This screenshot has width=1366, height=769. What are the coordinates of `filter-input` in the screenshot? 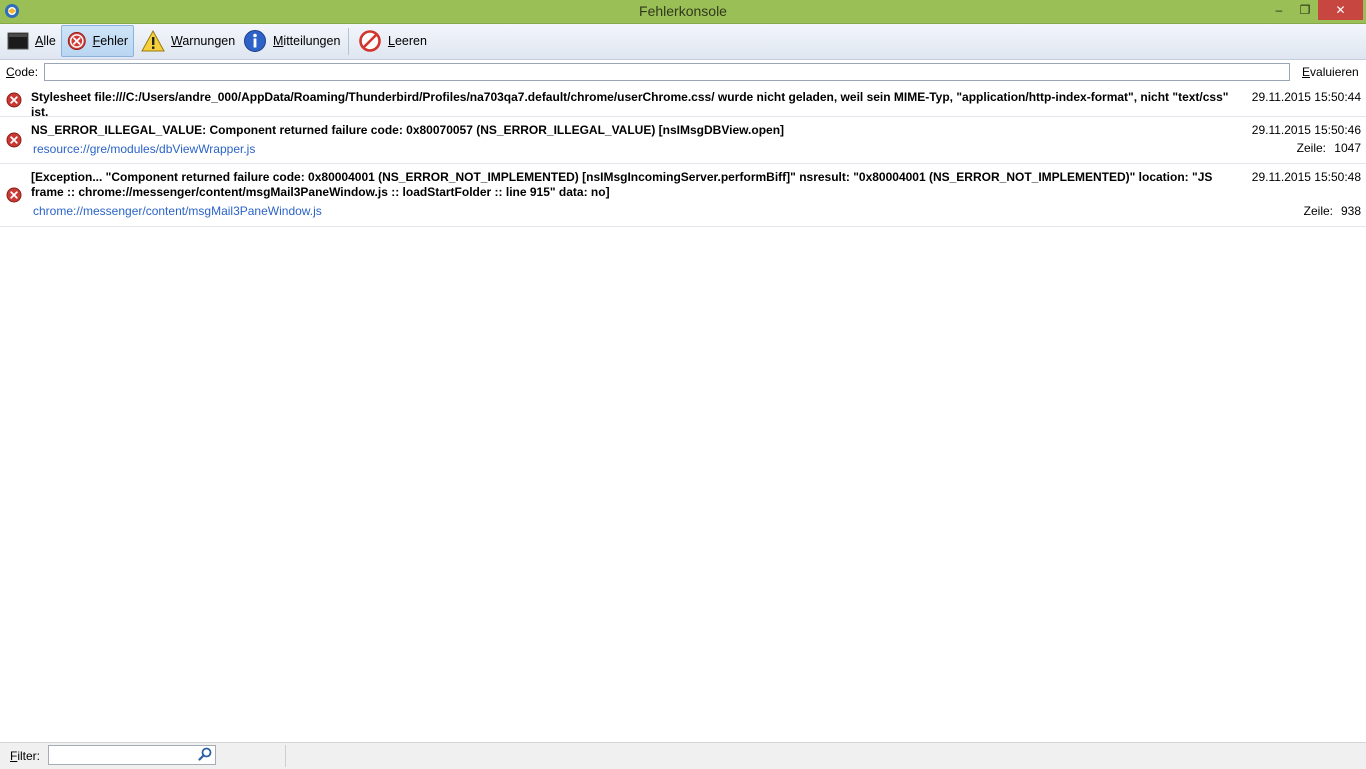 It's located at (132, 755).